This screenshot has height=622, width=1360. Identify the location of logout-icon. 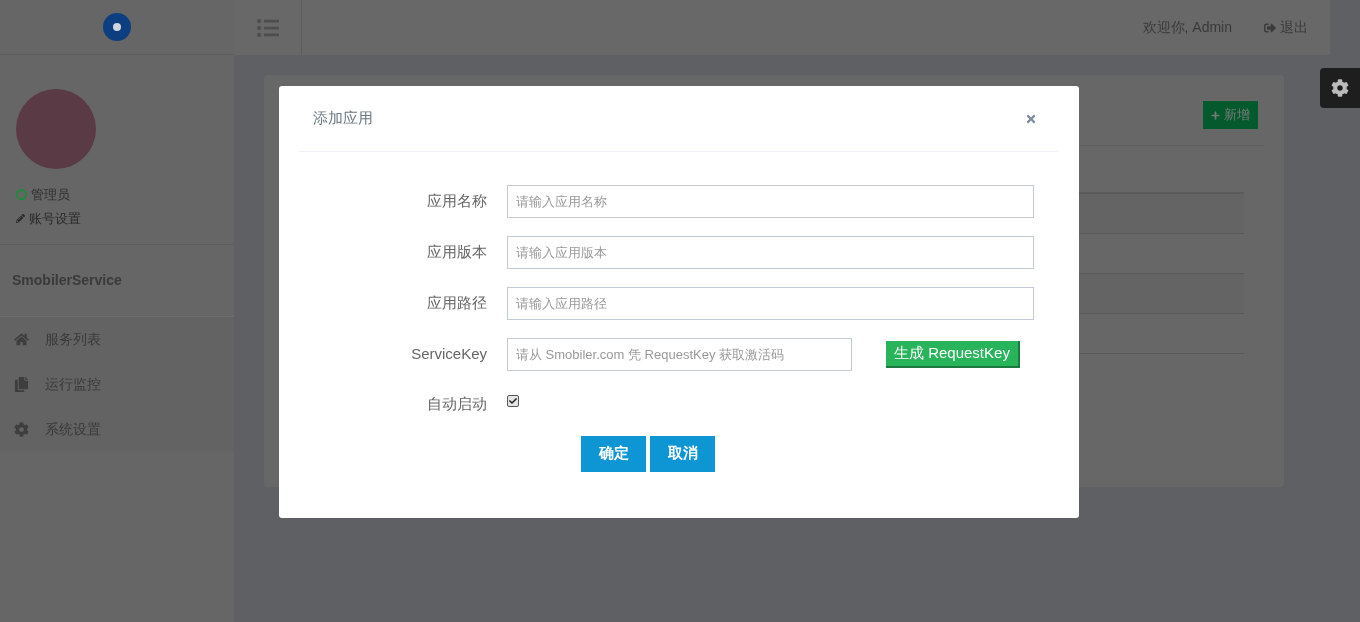
(1270, 27).